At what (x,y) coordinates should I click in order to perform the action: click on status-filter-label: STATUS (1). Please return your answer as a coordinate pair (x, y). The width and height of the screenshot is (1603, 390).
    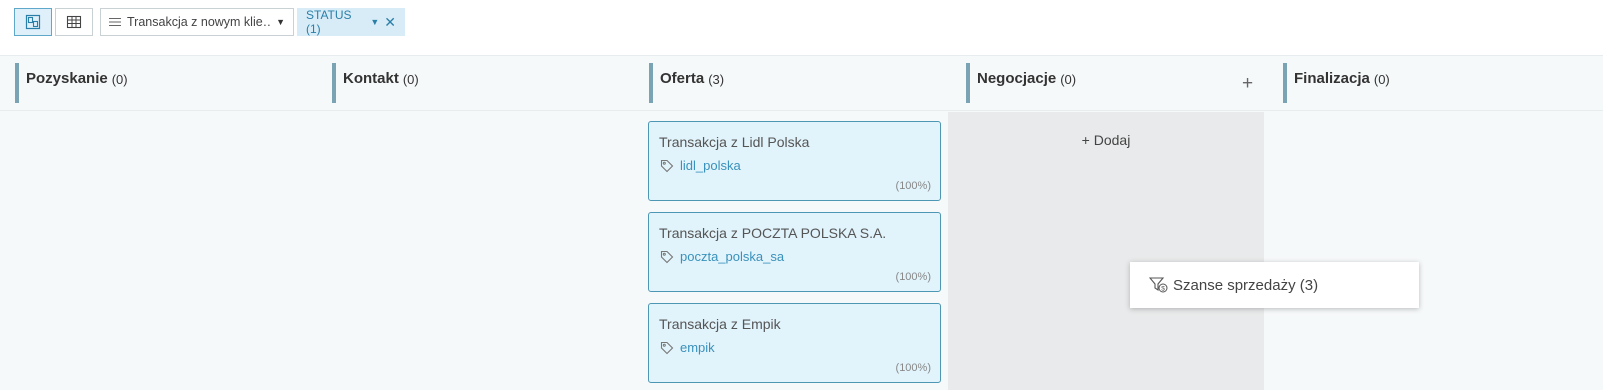
    Looking at the image, I should click on (329, 22).